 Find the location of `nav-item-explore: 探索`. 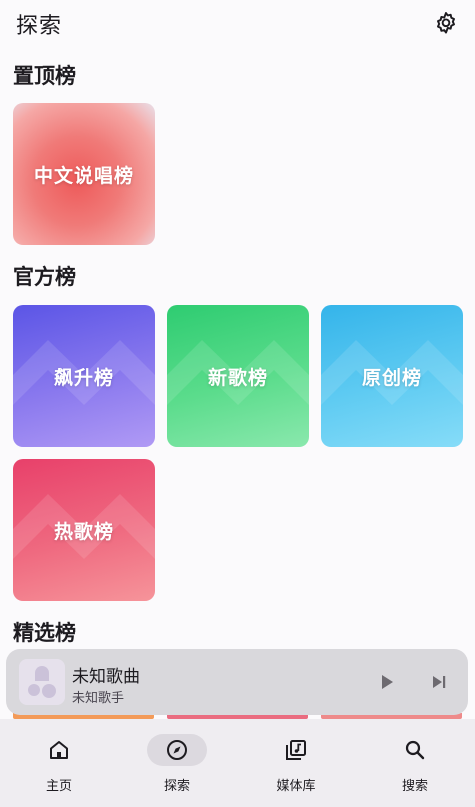

nav-item-explore: 探索 is located at coordinates (177, 763).